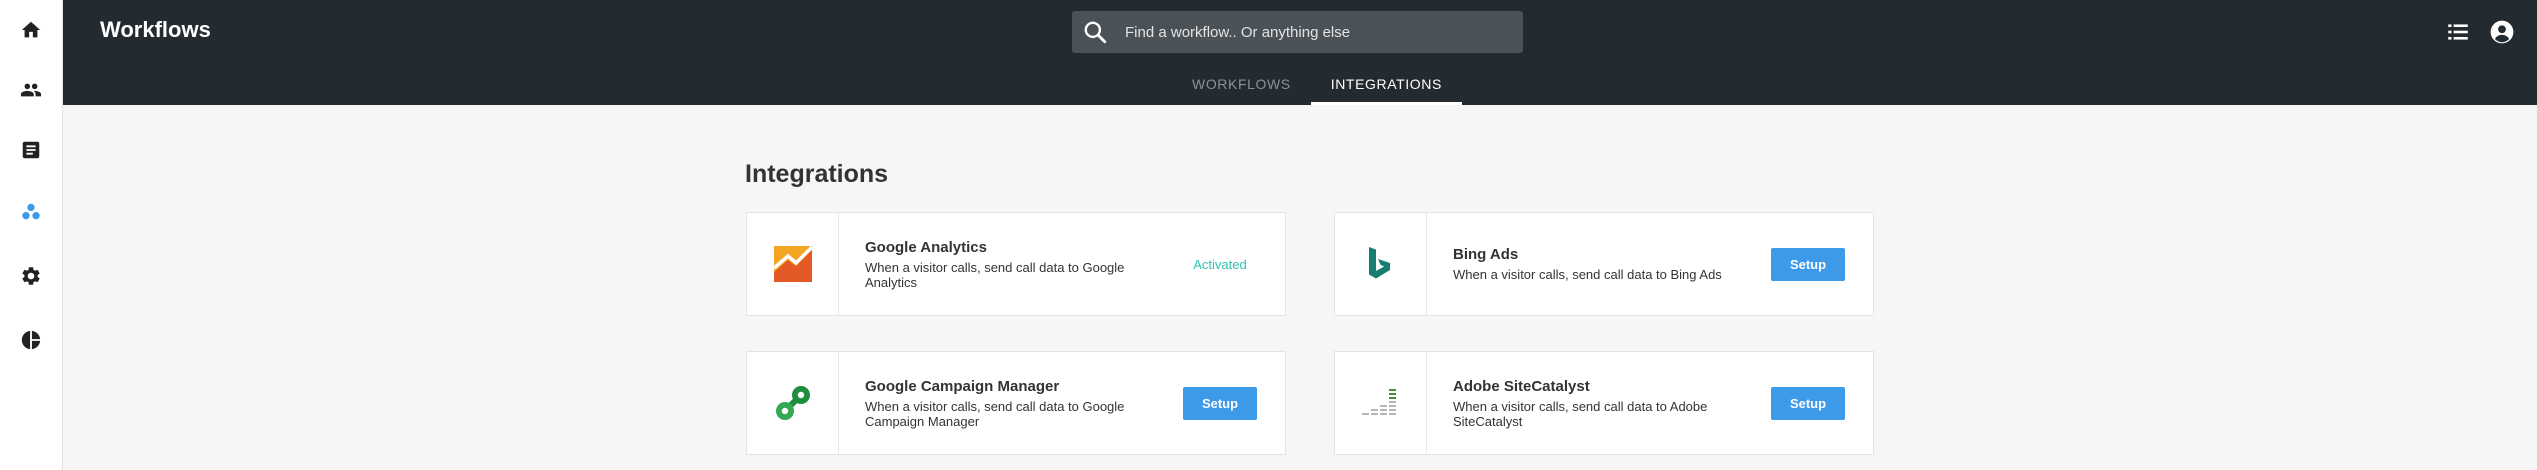  What do you see at coordinates (962, 386) in the screenshot?
I see `card-name: Google Campaign Manager` at bounding box center [962, 386].